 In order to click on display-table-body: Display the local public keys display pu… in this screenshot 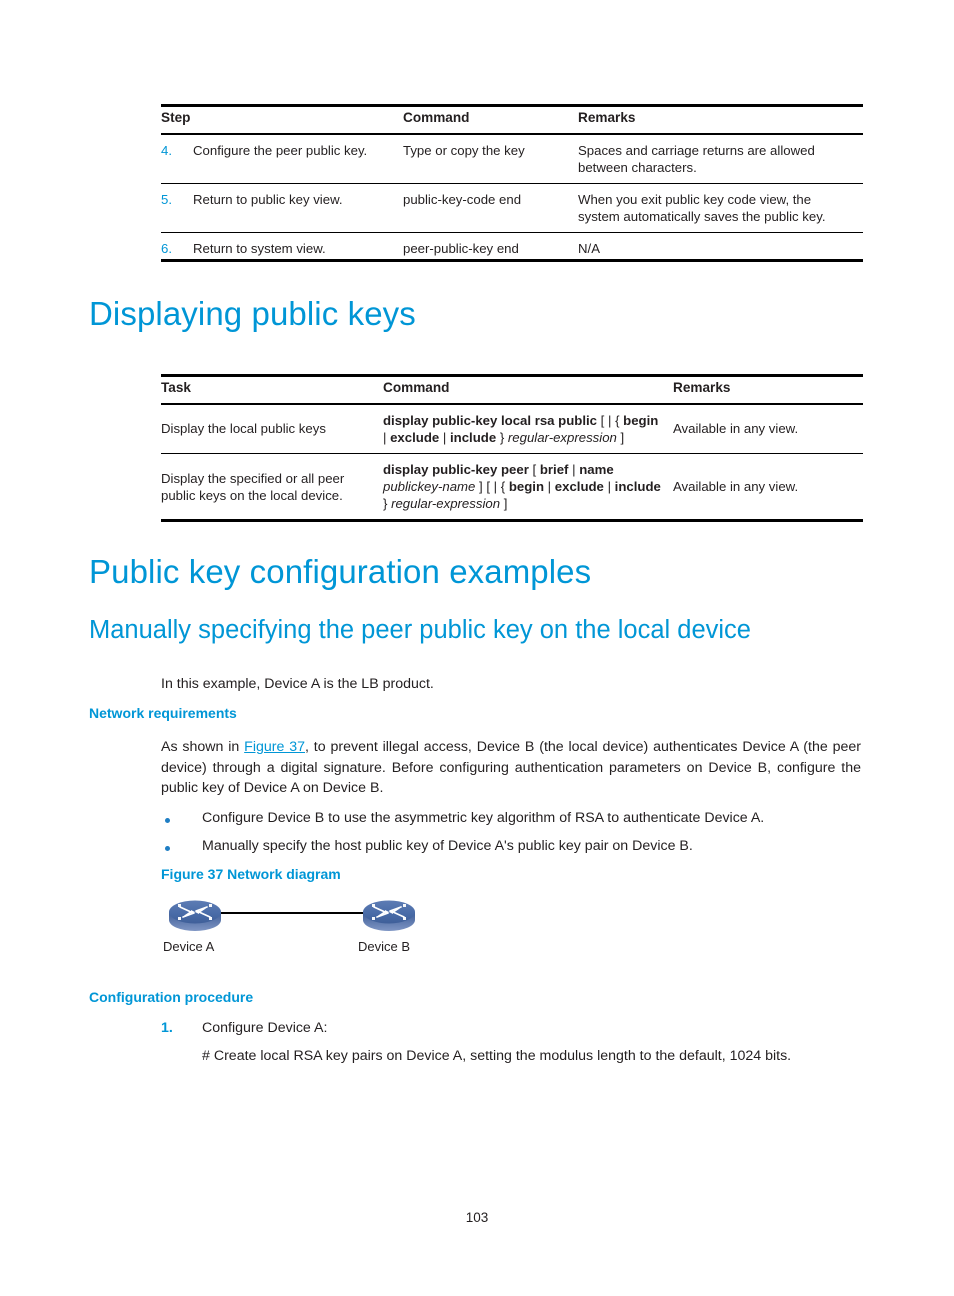, I will do `click(512, 462)`.